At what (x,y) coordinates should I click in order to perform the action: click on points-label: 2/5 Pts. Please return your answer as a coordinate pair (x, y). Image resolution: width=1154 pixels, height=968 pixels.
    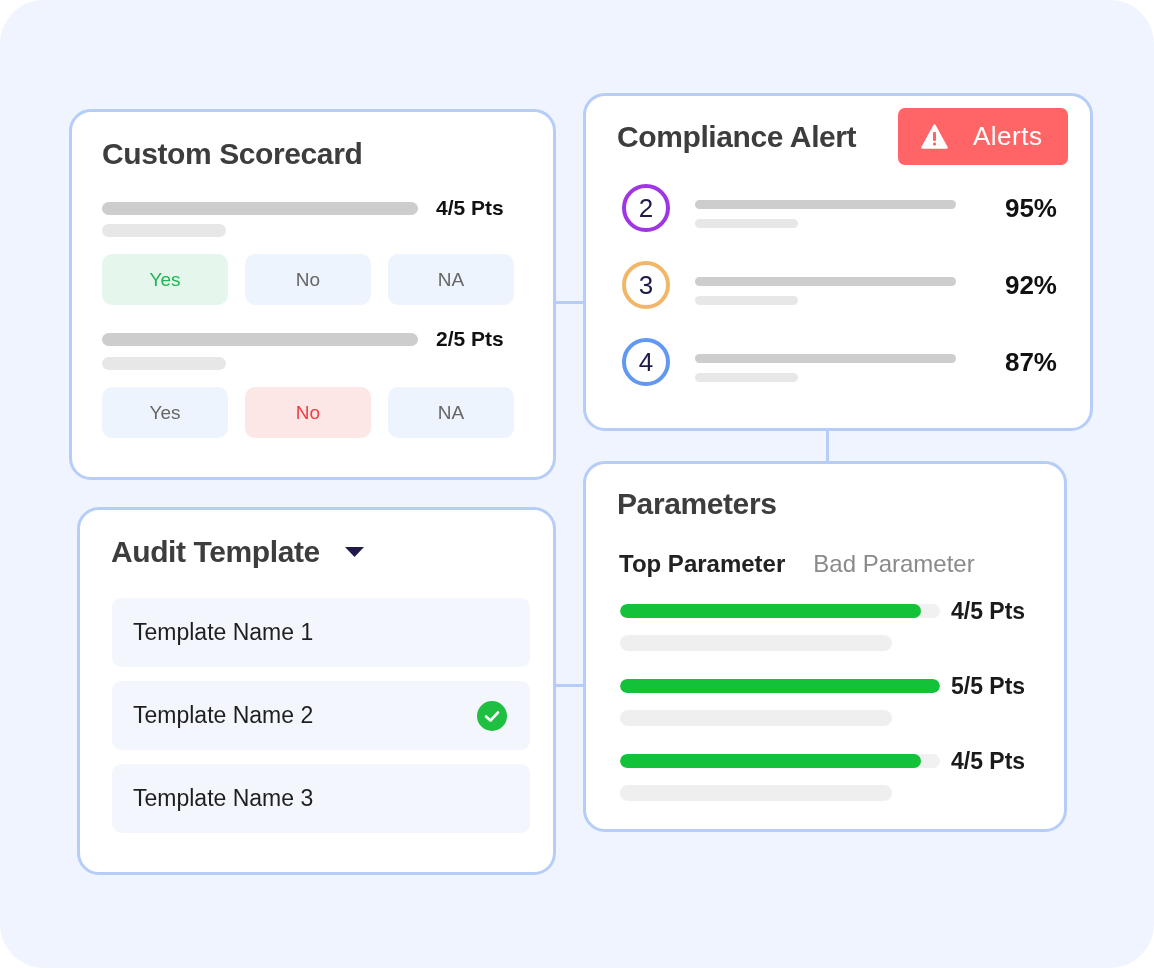
    Looking at the image, I should click on (470, 339).